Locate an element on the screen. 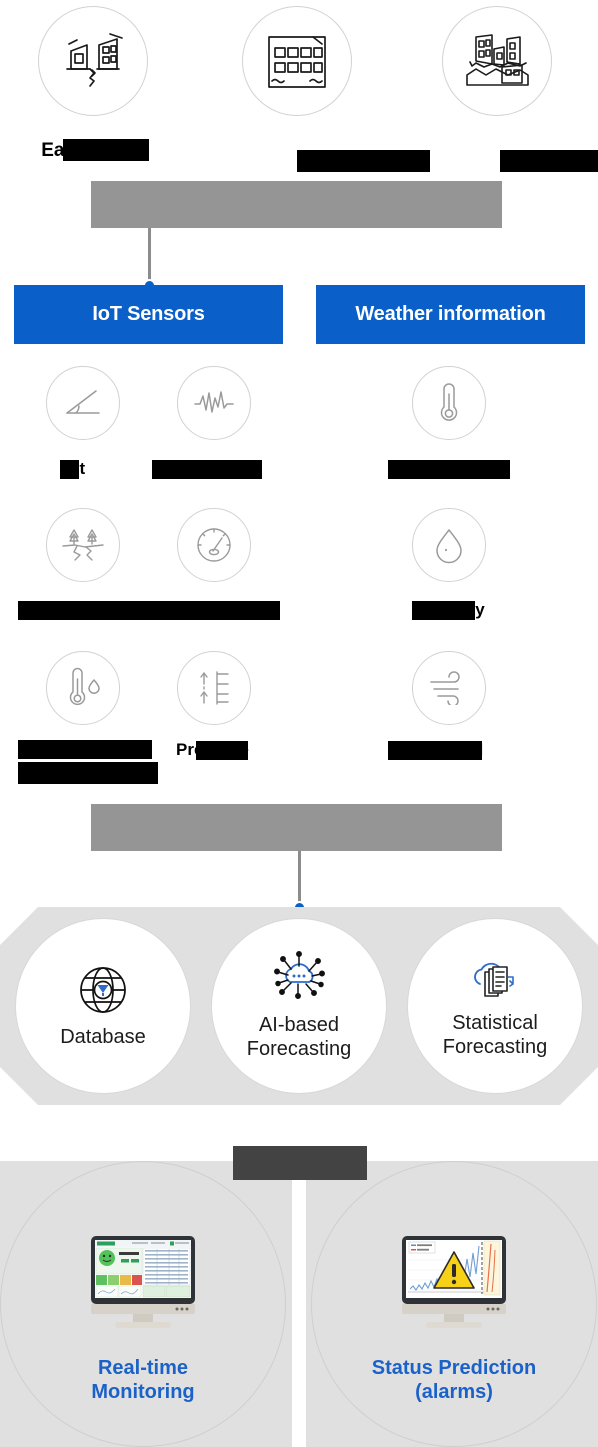 Image resolution: width=598 pixels, height=1447 pixels. sensor-label-displacement: Displacement is located at coordinates (215, 610).